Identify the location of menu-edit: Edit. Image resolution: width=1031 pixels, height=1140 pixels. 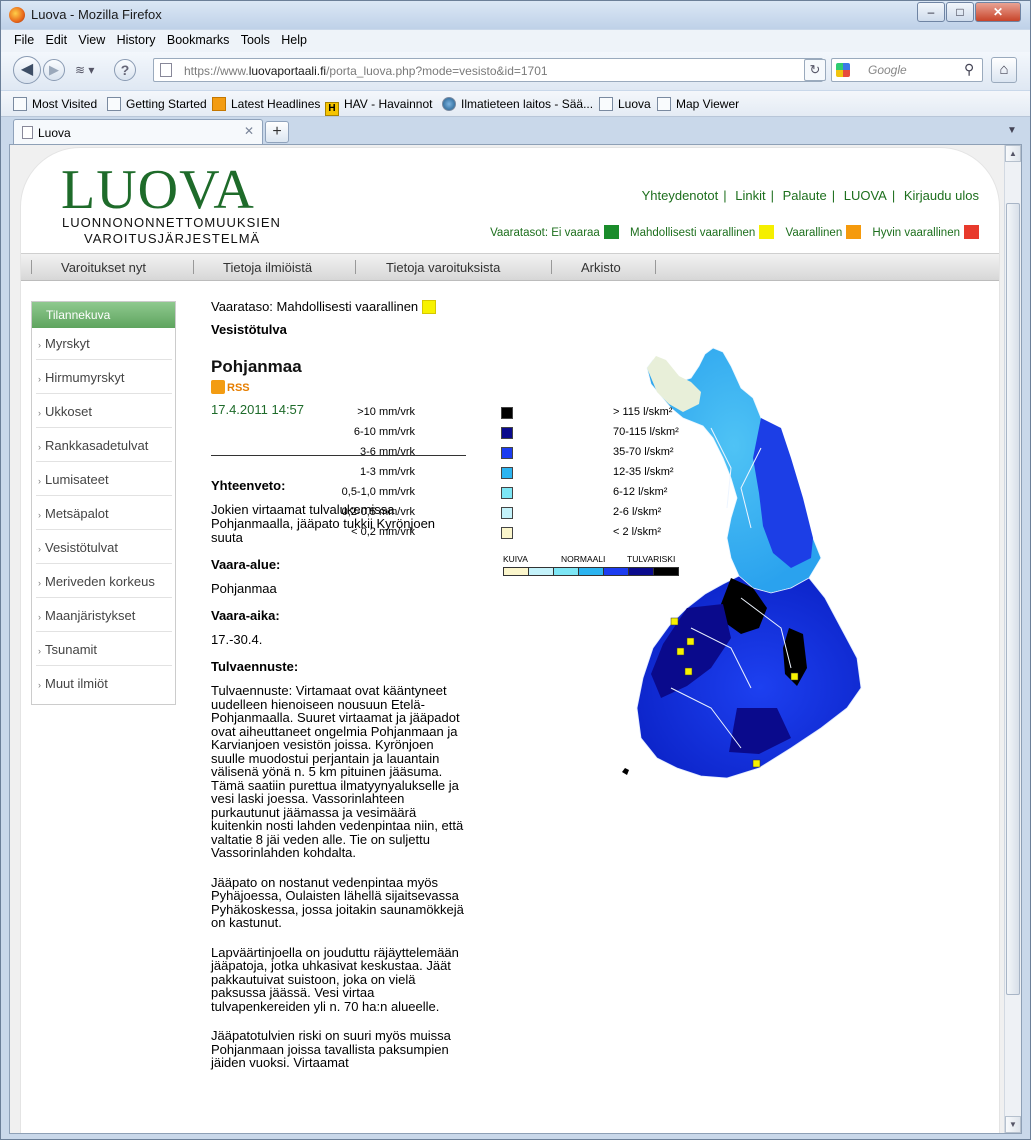
(57, 40).